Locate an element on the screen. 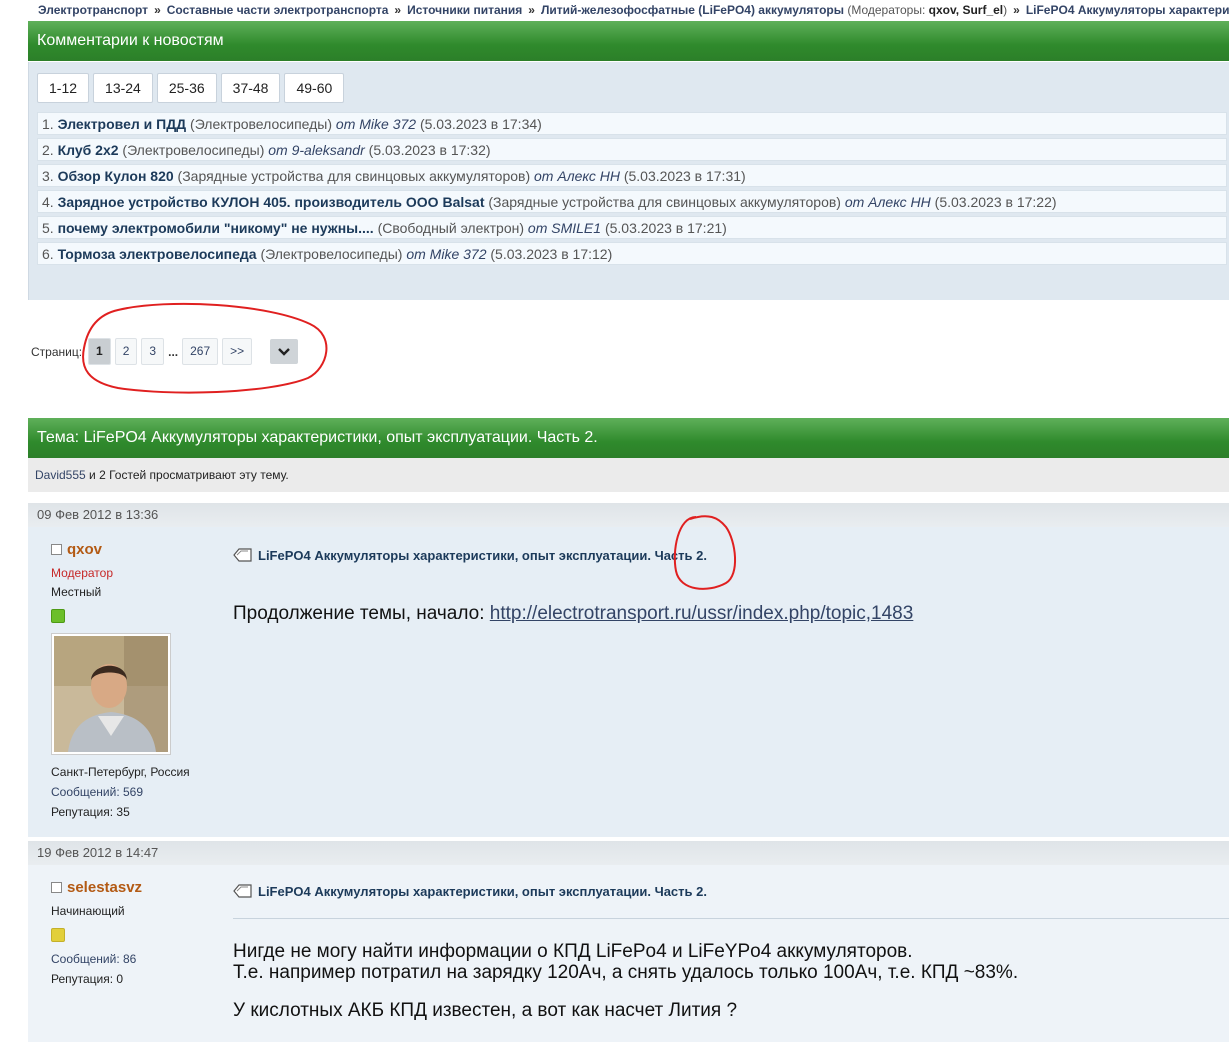 The image size is (1229, 1042). breadcrumb-link-components: Составные части электротранспорта is located at coordinates (278, 10).